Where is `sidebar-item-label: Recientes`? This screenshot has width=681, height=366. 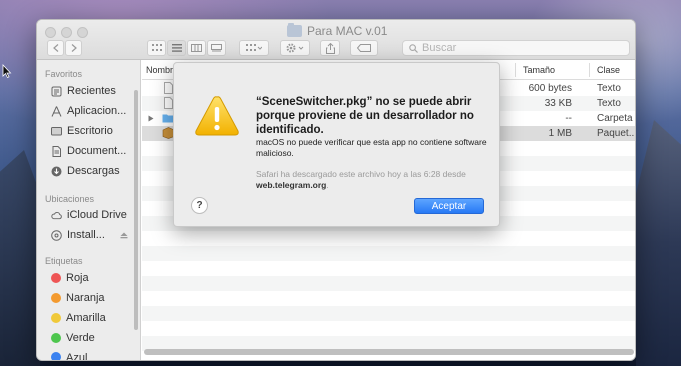 sidebar-item-label: Recientes is located at coordinates (91, 91).